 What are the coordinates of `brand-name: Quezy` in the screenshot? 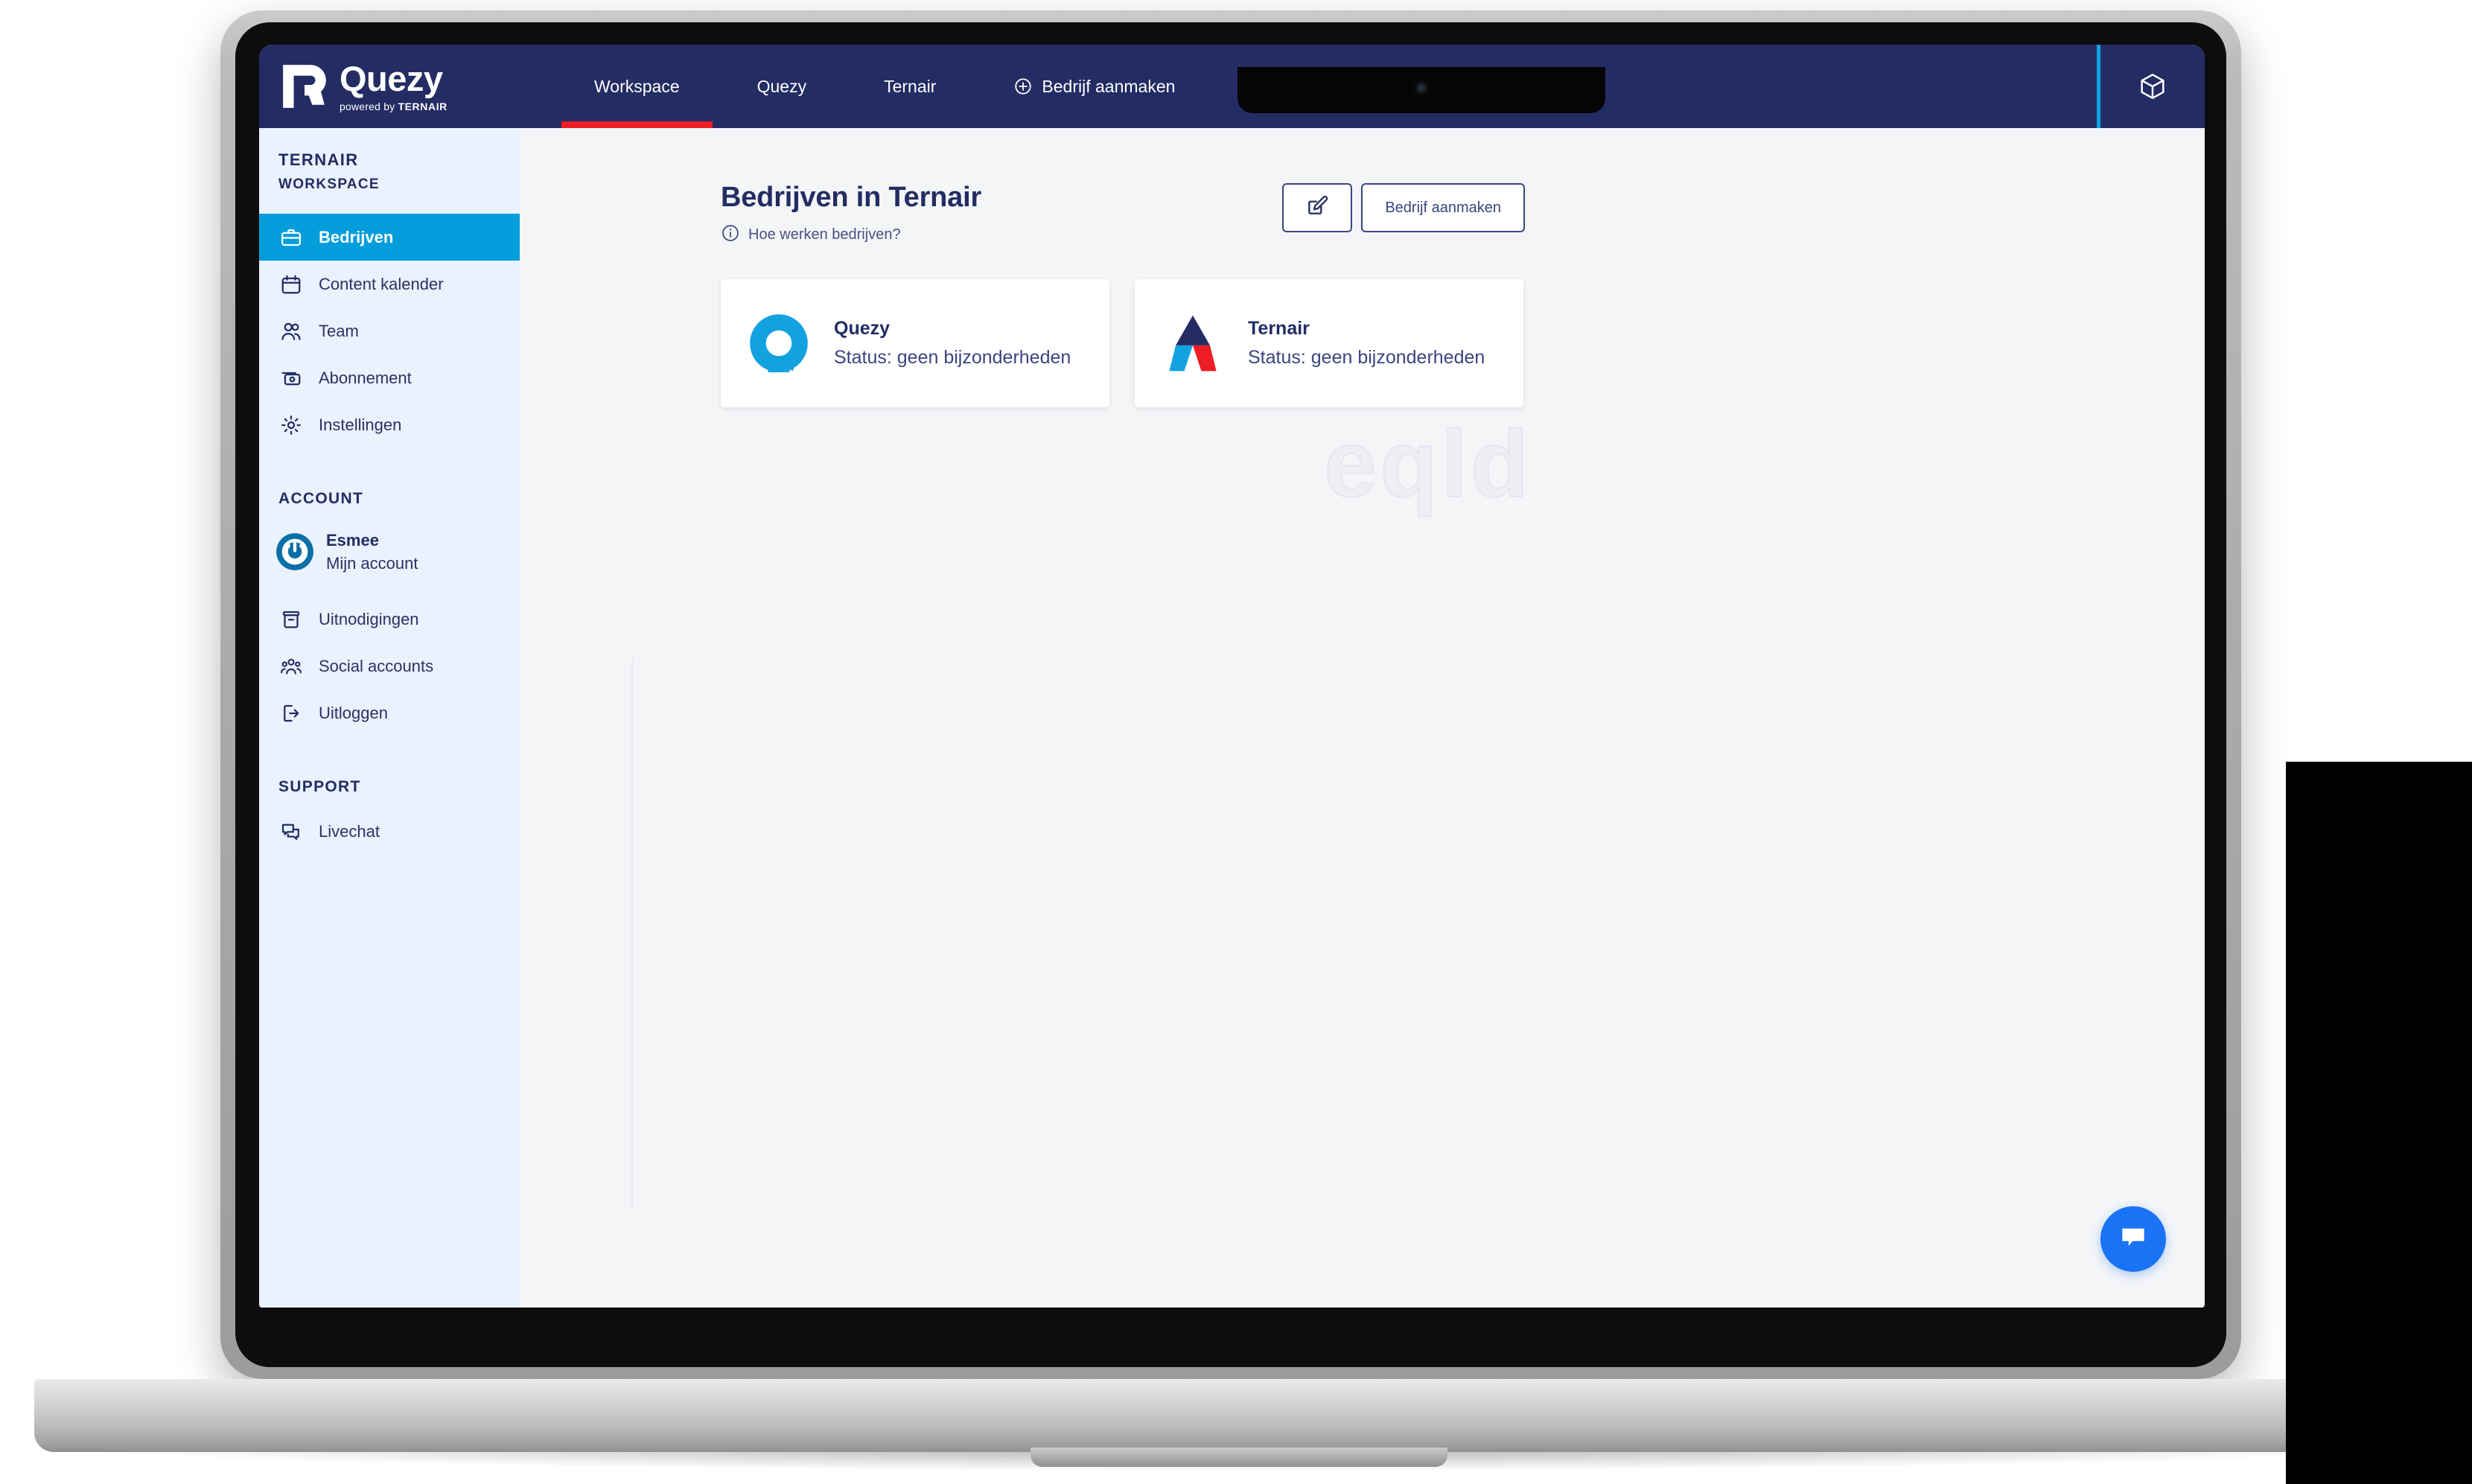 It's located at (391, 78).